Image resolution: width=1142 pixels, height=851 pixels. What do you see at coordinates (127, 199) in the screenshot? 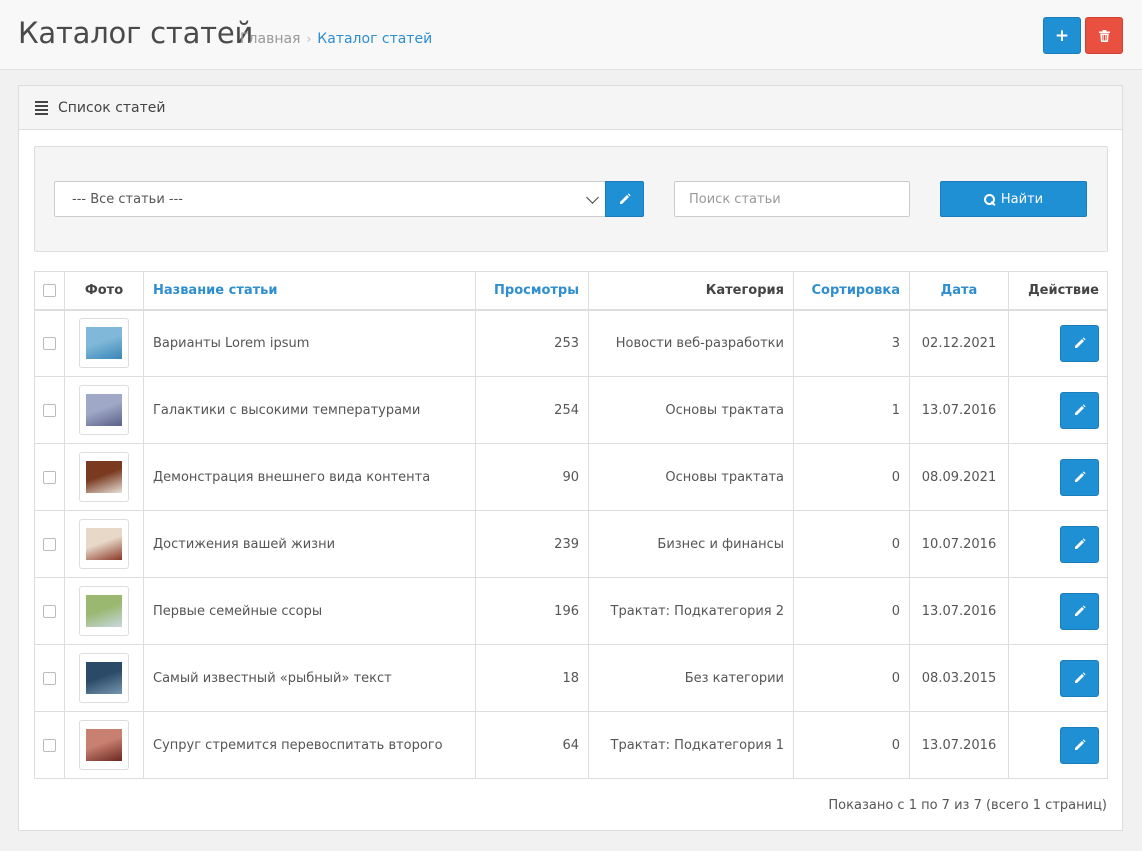
I see `category-select-value: --- Все статьи ---` at bounding box center [127, 199].